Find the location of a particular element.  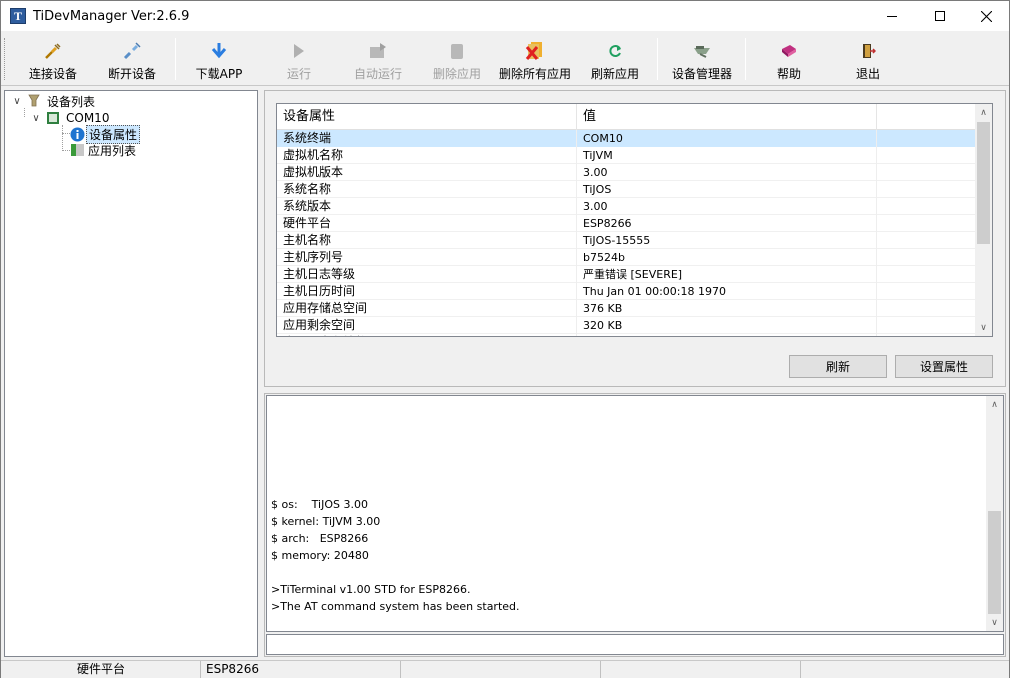

property-key: 应用剩余空间 is located at coordinates (427, 325).